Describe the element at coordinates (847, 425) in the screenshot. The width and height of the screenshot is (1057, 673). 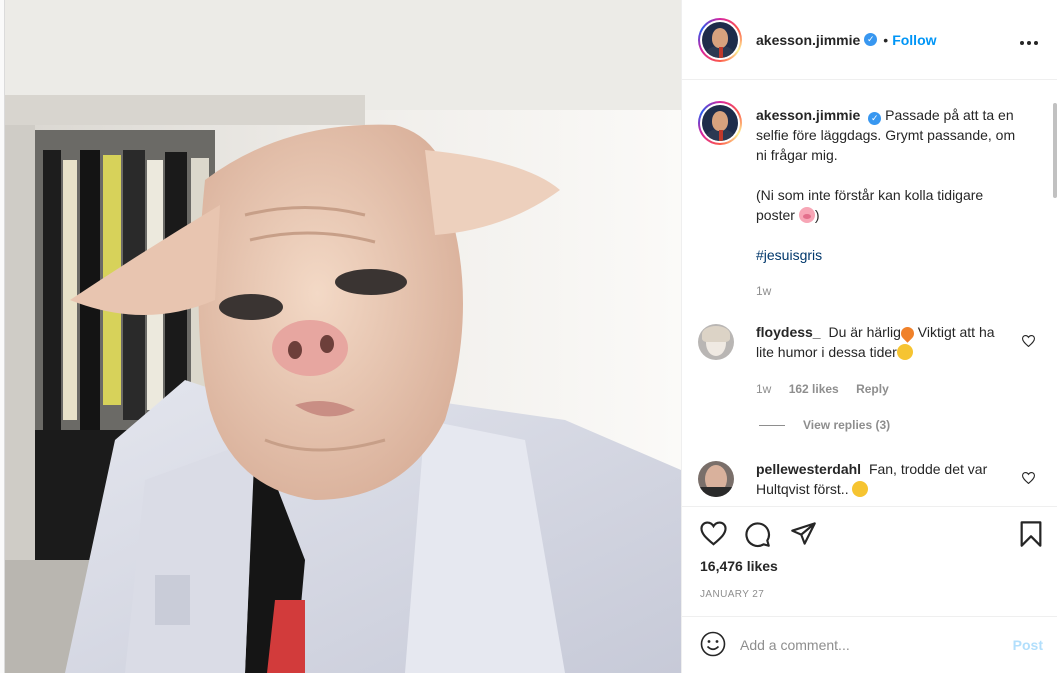
I see `view-replies-label: View replies (3)` at that location.